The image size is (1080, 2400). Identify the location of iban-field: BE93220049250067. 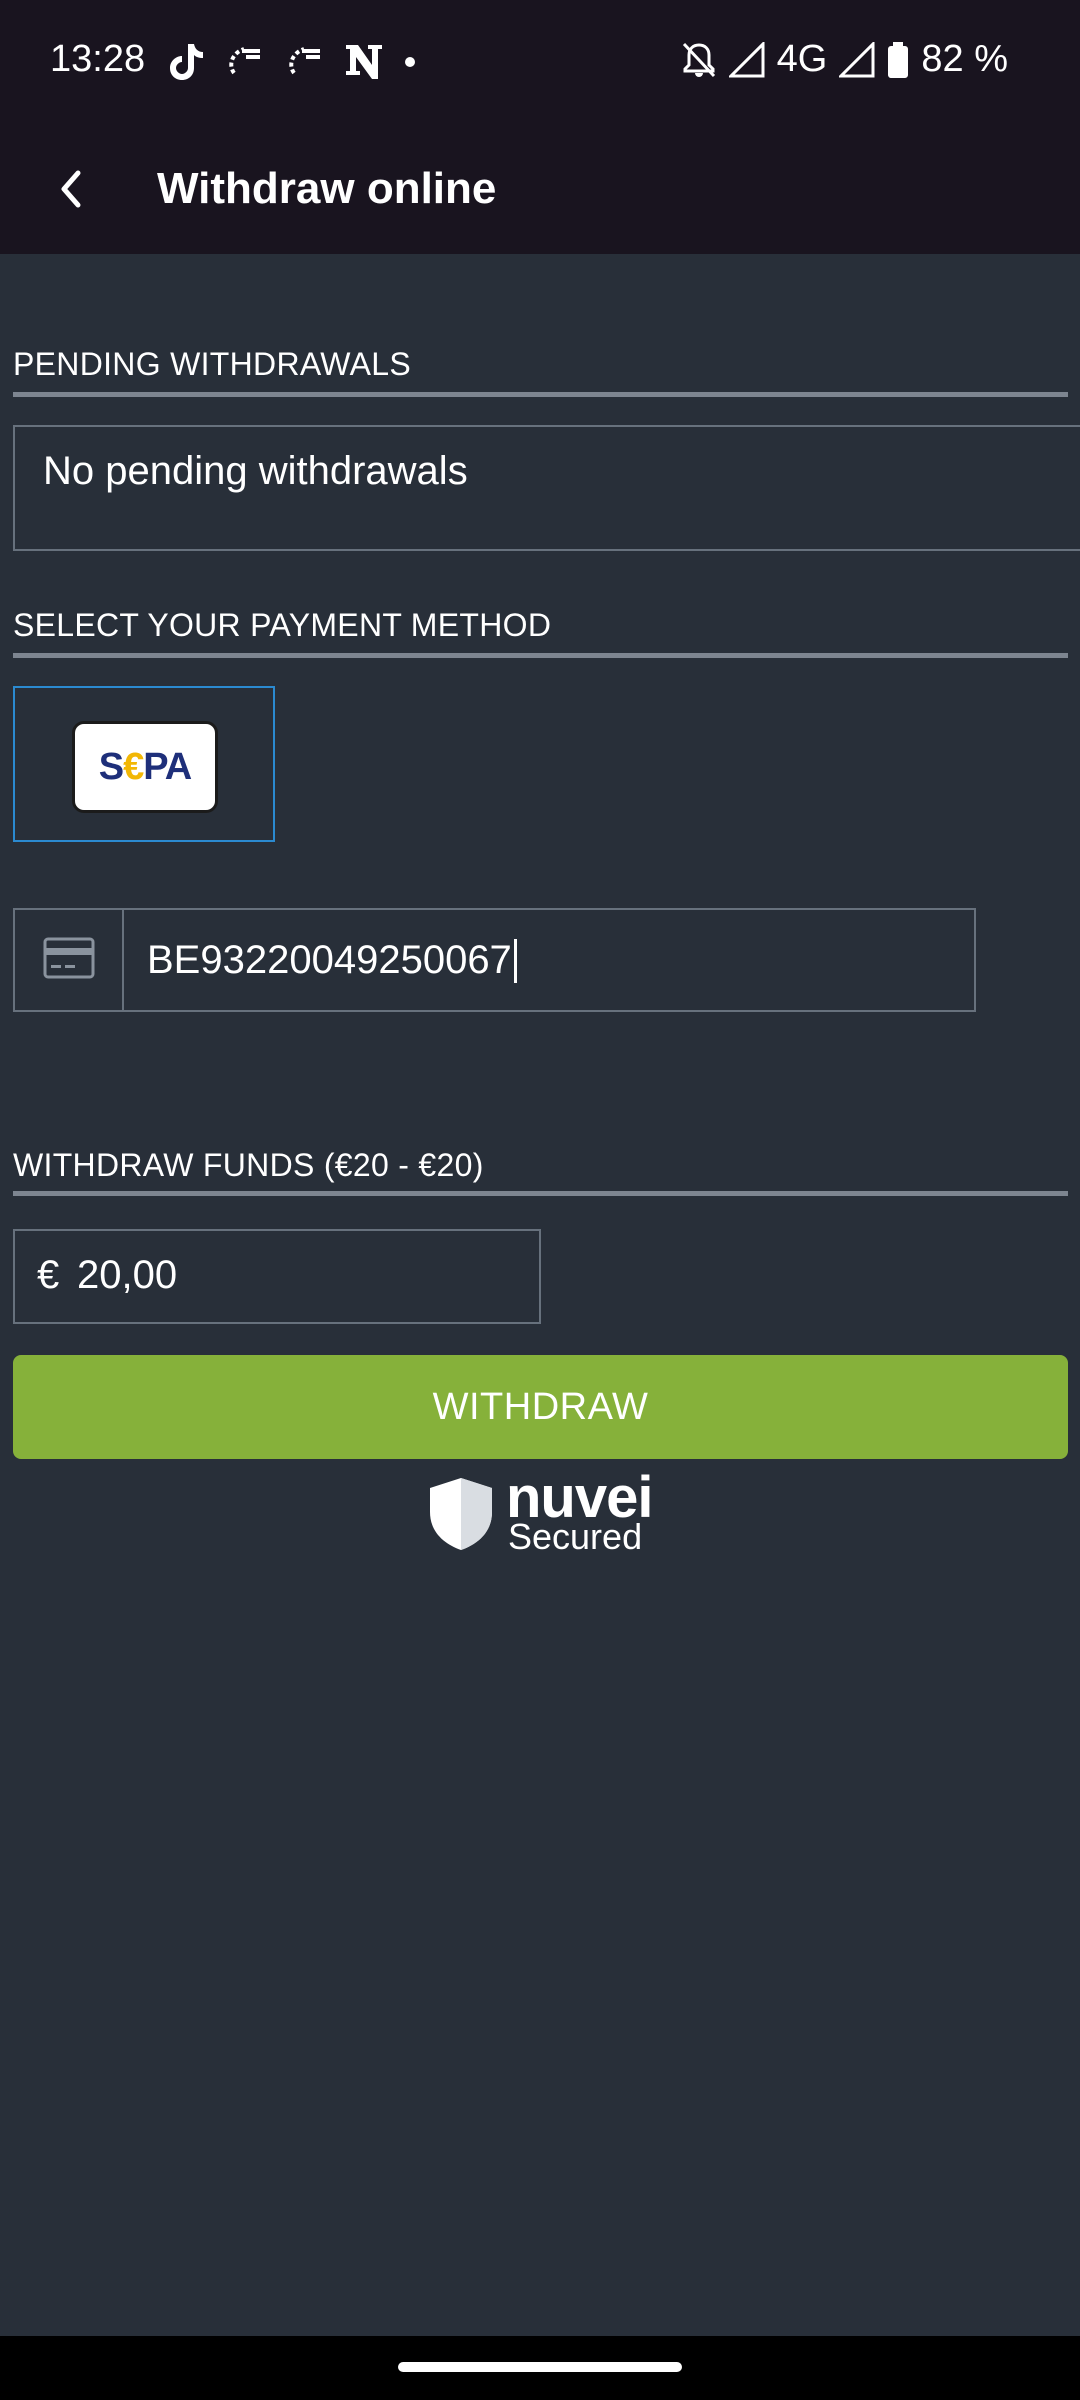
(494, 960).